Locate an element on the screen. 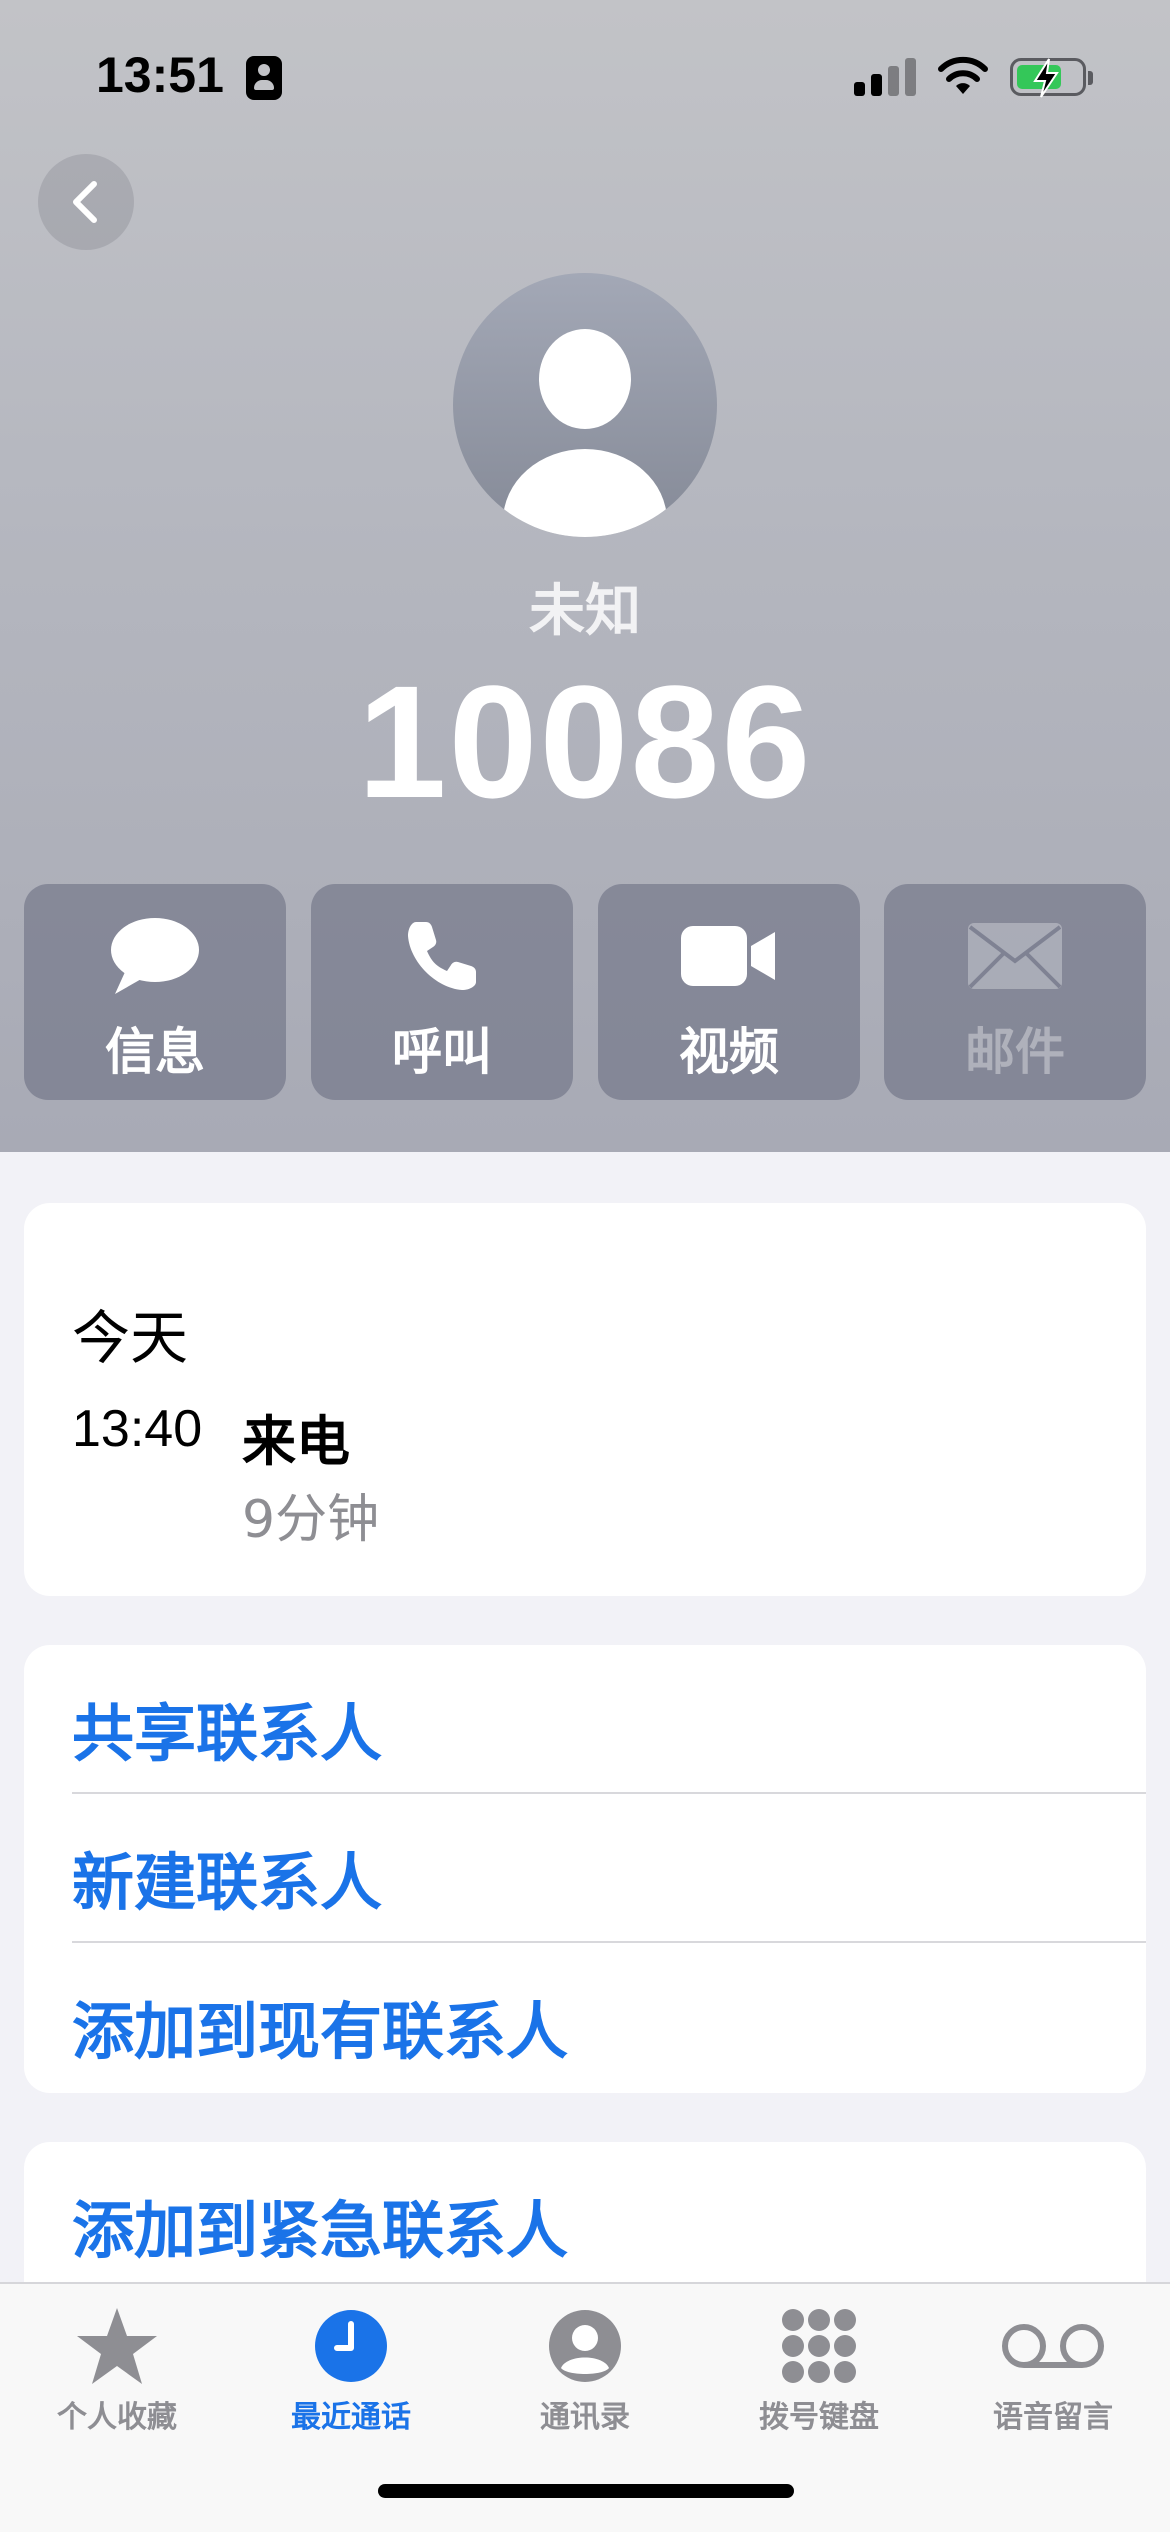 The height and width of the screenshot is (2532, 1170). tab-voicemail: 语音留言 is located at coordinates (1053, 2379).